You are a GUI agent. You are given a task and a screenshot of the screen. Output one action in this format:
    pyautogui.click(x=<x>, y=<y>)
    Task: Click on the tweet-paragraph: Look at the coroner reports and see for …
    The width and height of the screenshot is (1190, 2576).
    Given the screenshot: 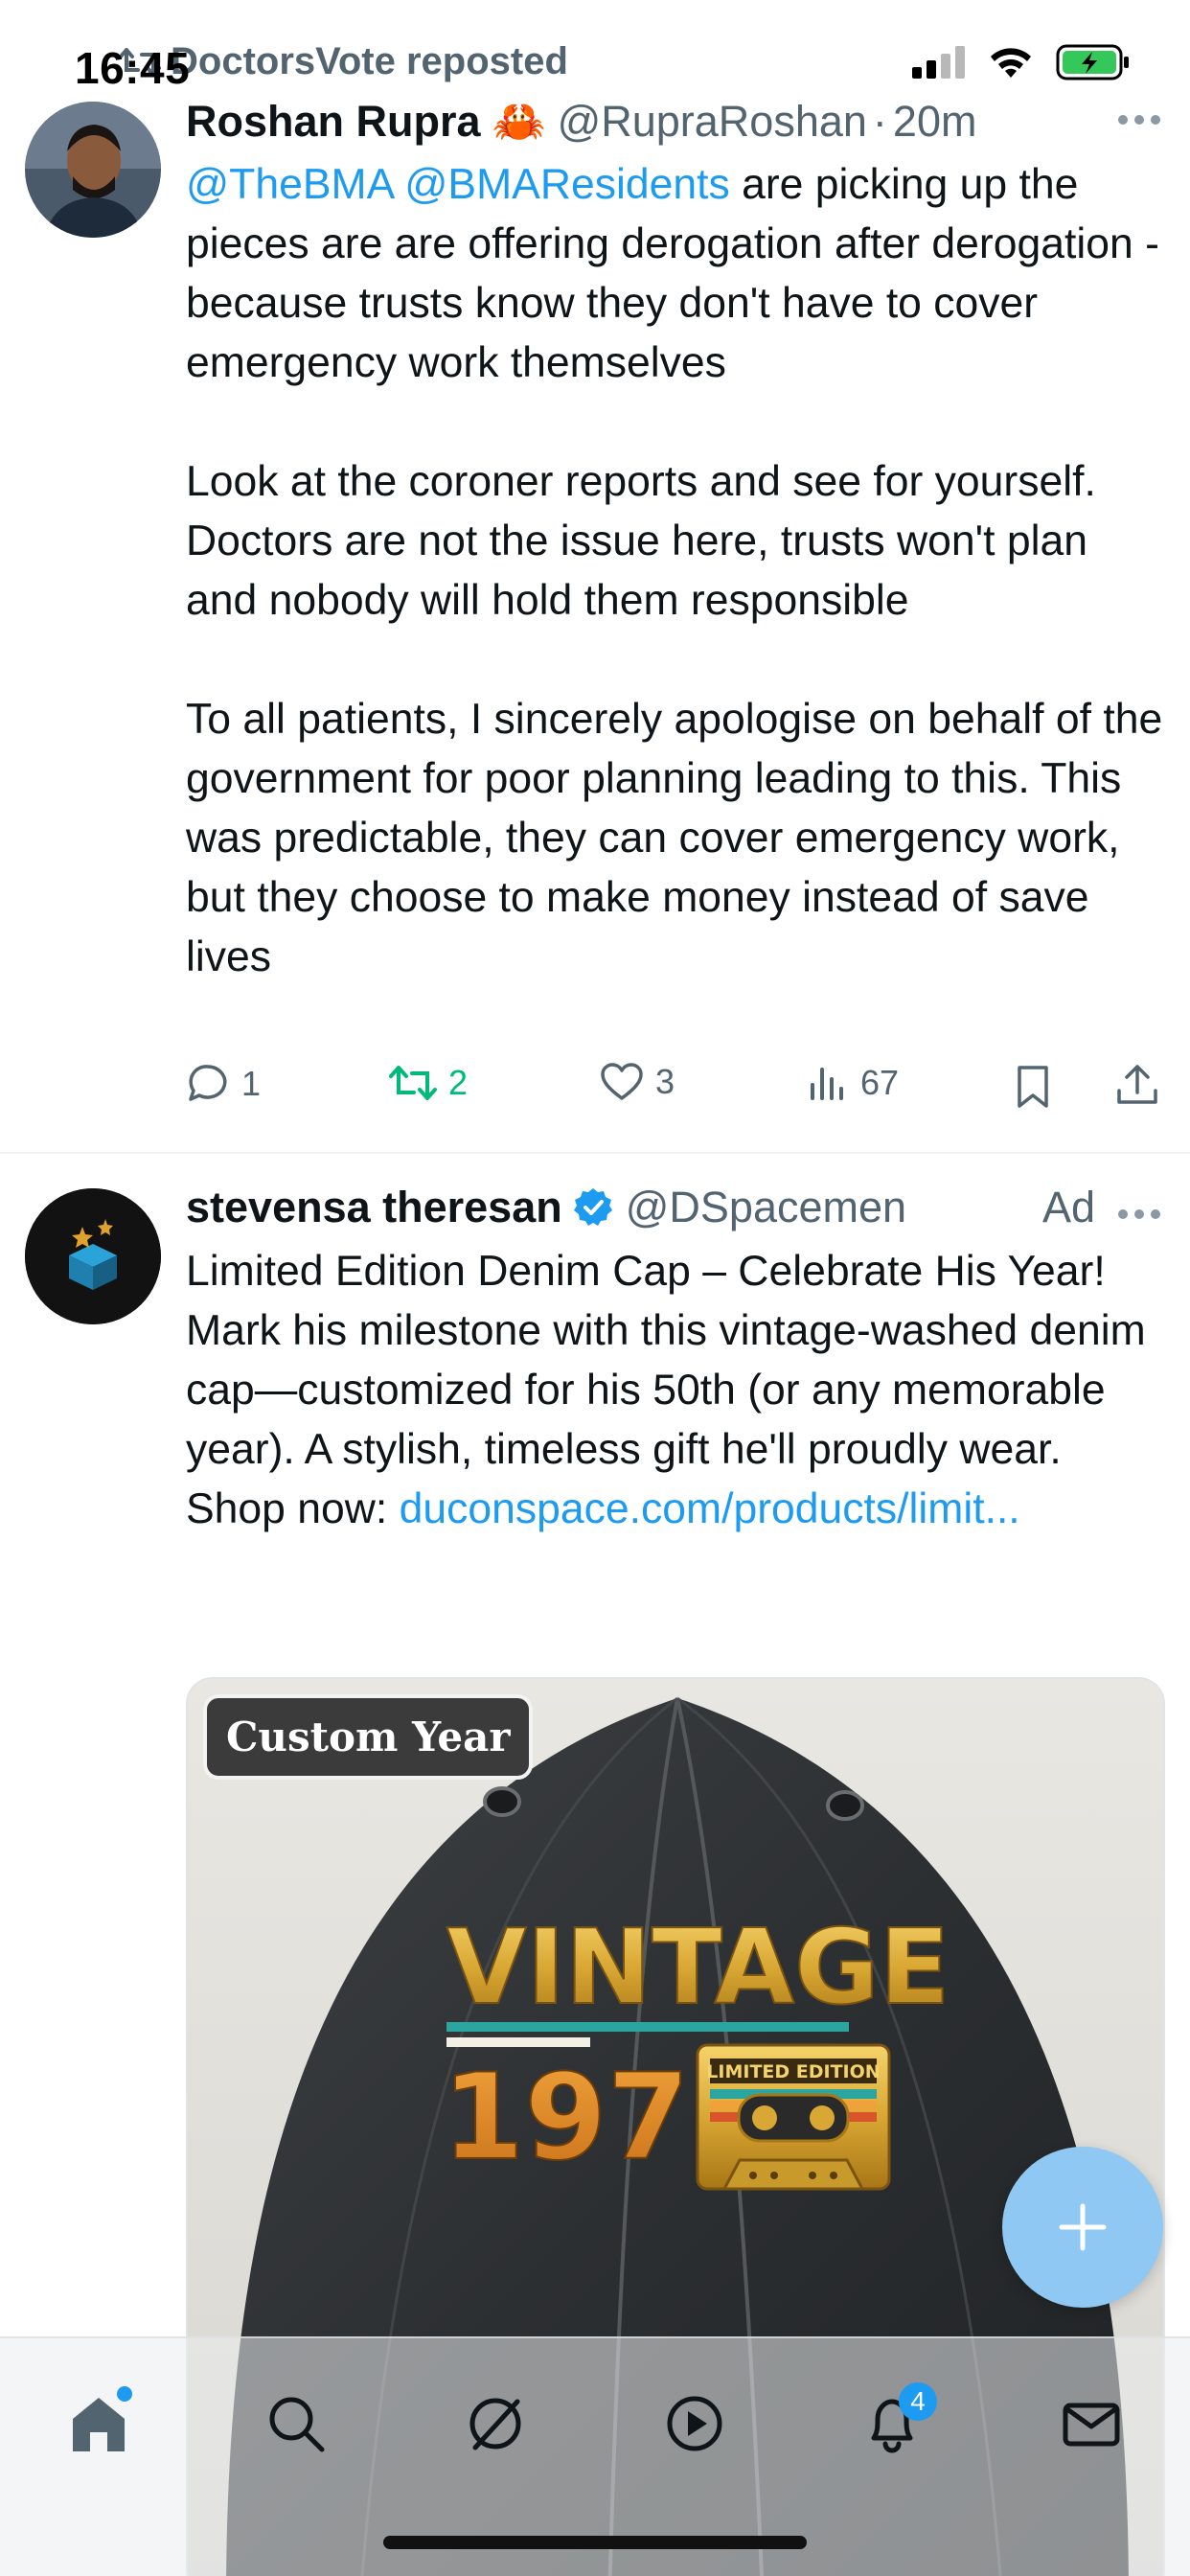 What is the action you would take?
    pyautogui.click(x=641, y=541)
    